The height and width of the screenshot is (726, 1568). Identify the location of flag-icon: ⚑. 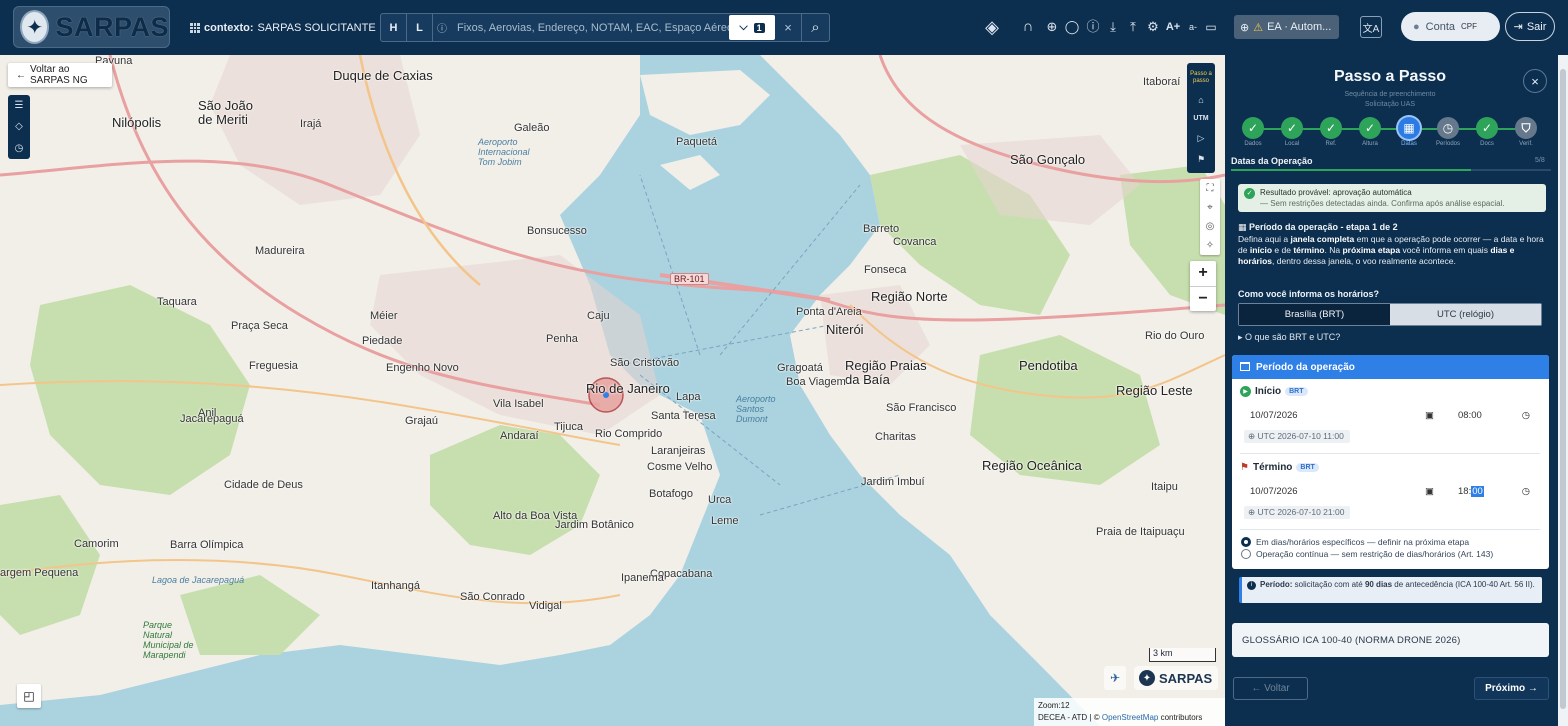
(1201, 159).